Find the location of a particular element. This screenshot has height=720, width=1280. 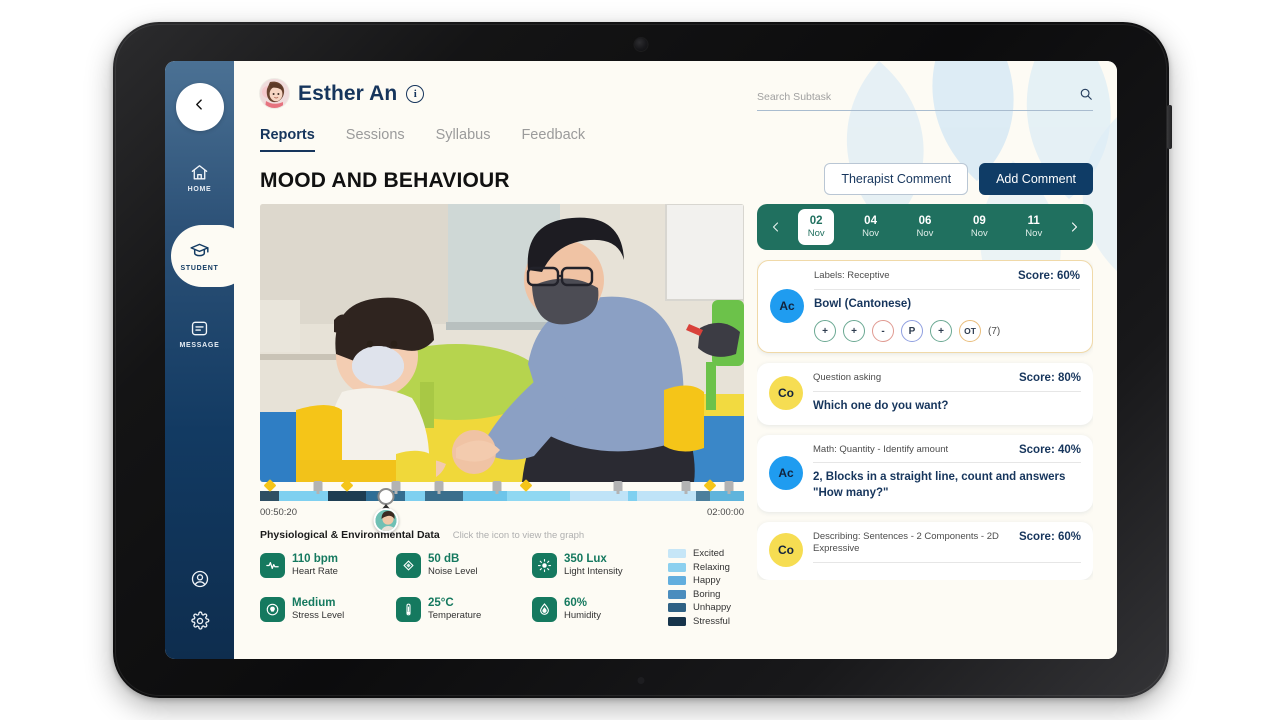

search-input is located at coordinates (918, 96).